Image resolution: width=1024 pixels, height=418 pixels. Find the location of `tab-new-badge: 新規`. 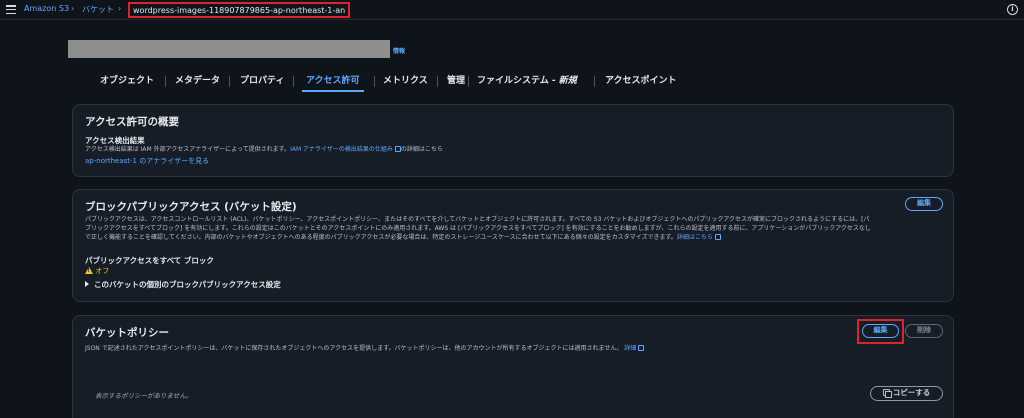

tab-new-badge: 新規 is located at coordinates (567, 81).